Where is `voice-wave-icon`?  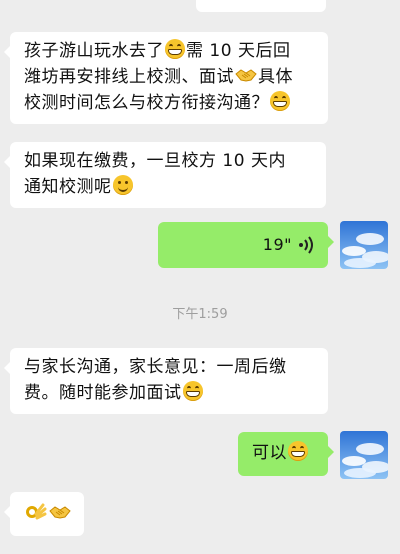 voice-wave-icon is located at coordinates (306, 245).